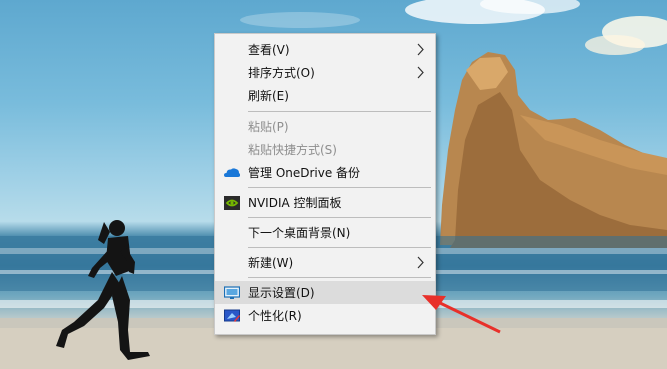 Image resolution: width=667 pixels, height=369 pixels. I want to click on menu-item-personalize: 个性化(R), so click(325, 315).